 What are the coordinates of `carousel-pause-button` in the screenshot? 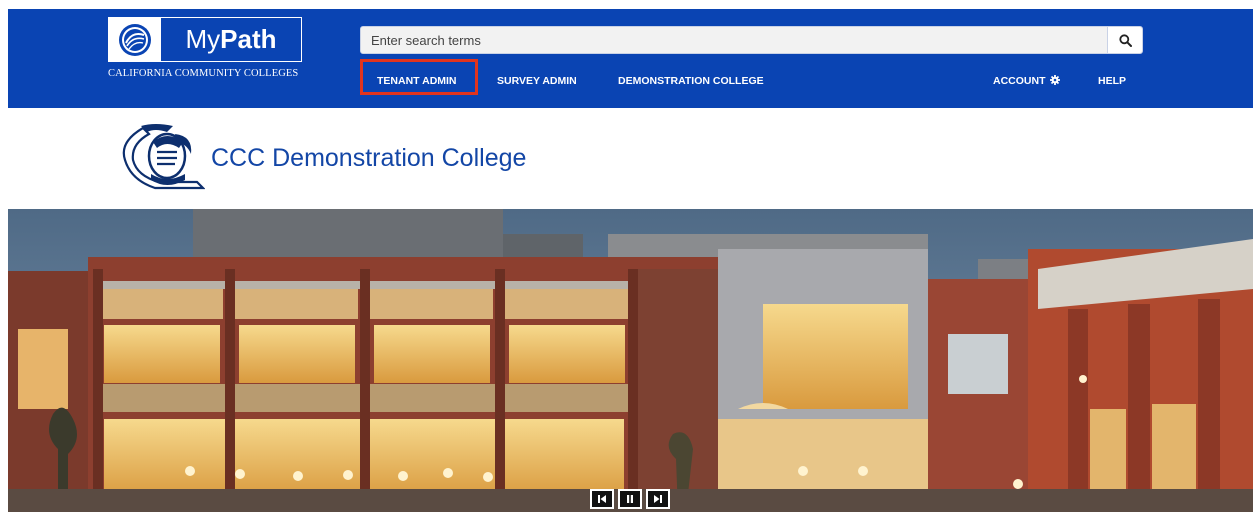 It's located at (630, 499).